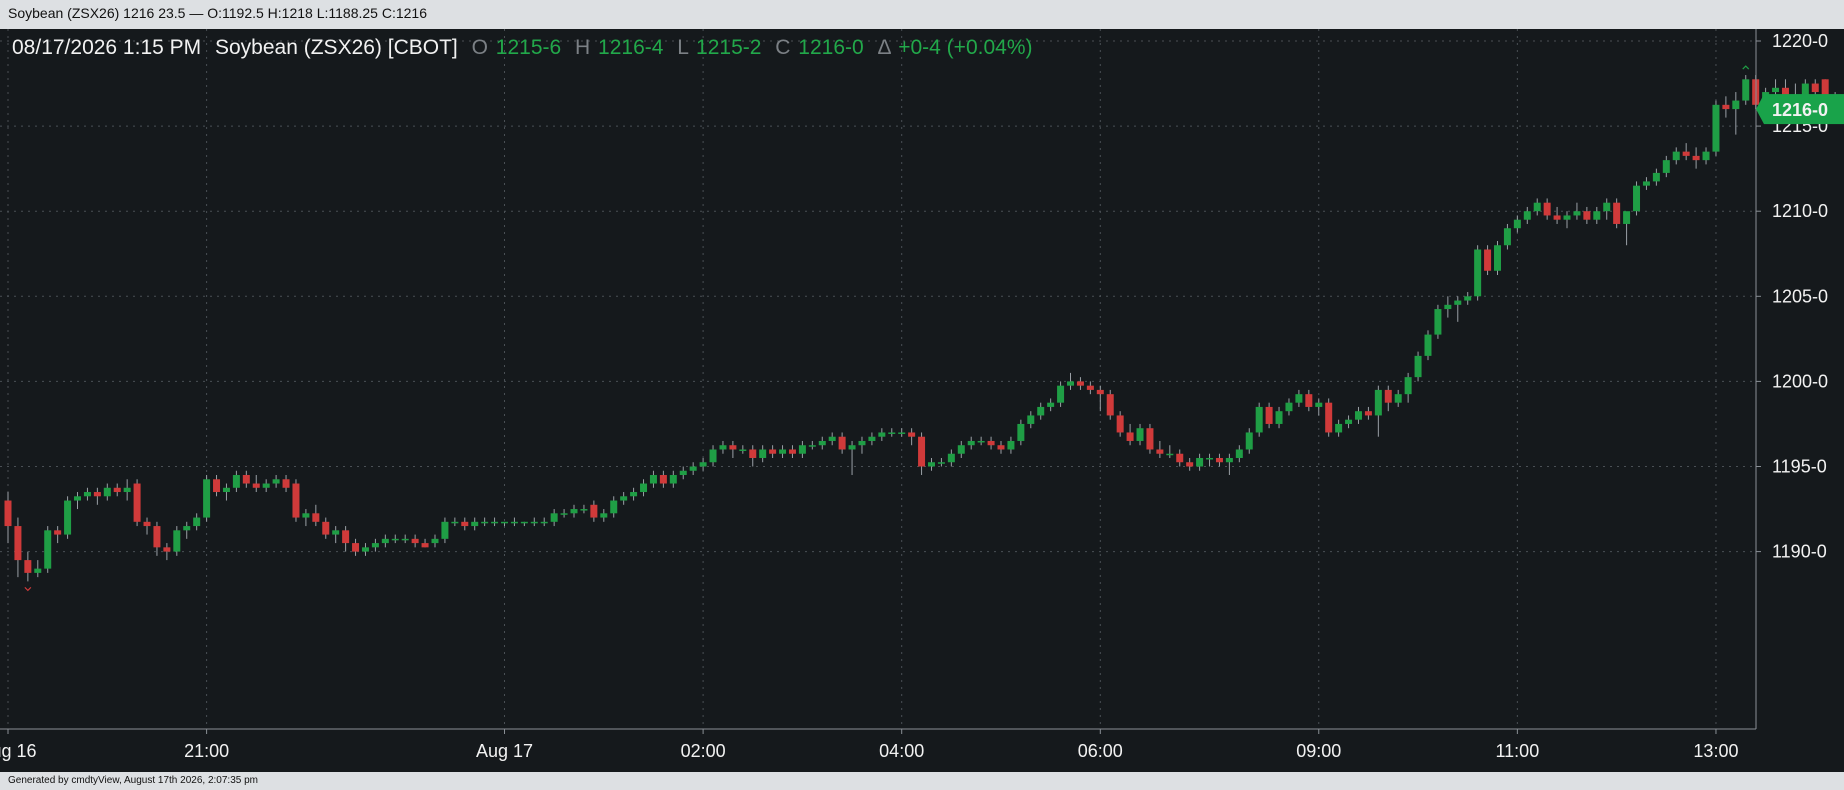 This screenshot has width=1844, height=790. Describe the element at coordinates (1800, 296) in the screenshot. I see `y-tick-label: 1205-0` at that location.